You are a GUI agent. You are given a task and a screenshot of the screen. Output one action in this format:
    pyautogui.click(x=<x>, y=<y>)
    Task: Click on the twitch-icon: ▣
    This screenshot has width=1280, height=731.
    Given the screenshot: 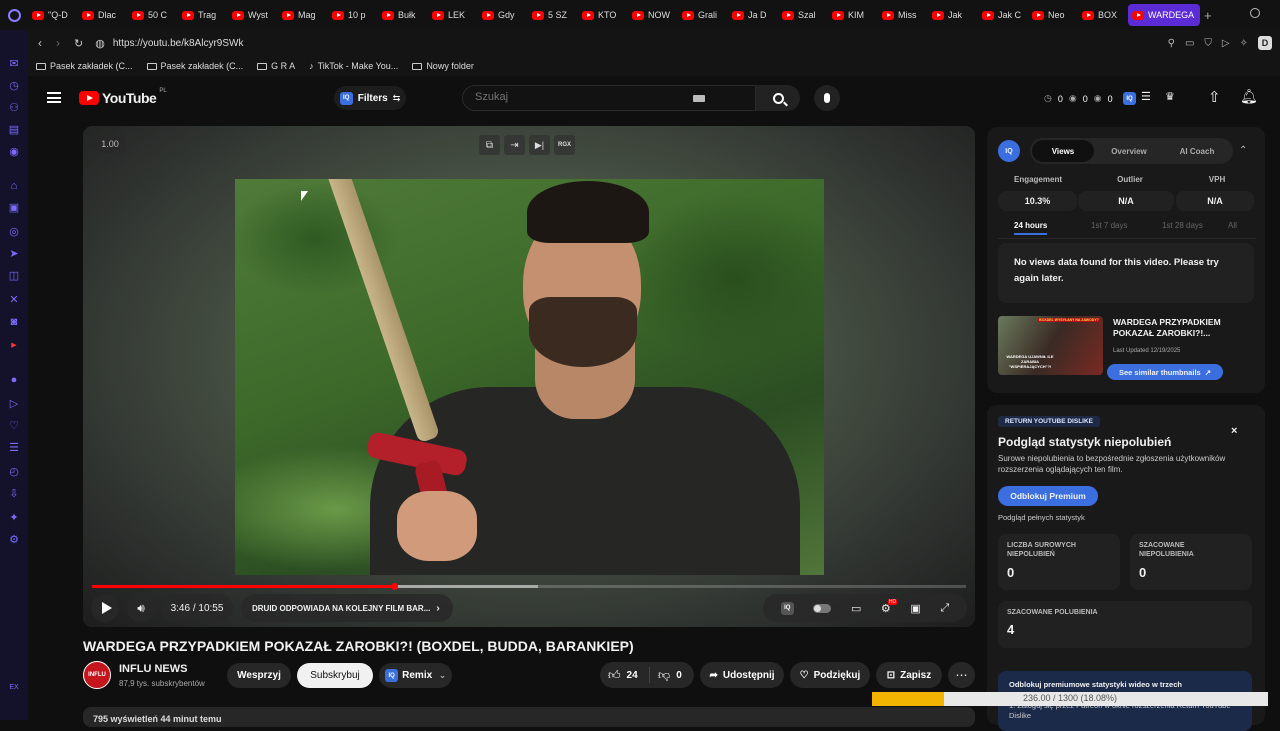 What is the action you would take?
    pyautogui.click(x=14, y=208)
    